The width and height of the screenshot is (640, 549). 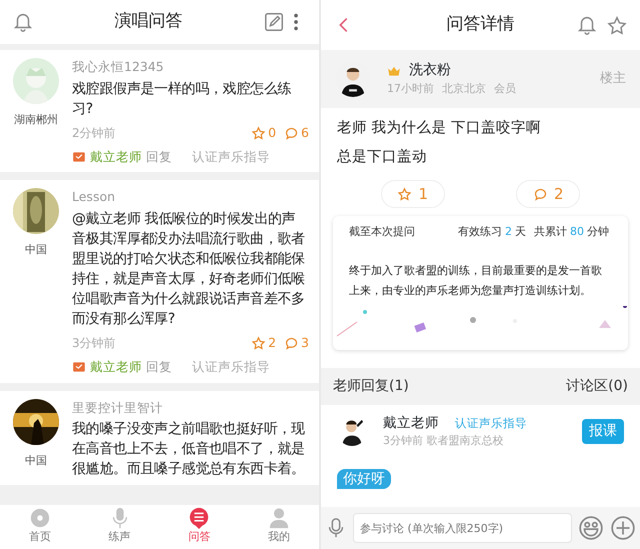 What do you see at coordinates (274, 22) in the screenshot?
I see `edit-icon` at bounding box center [274, 22].